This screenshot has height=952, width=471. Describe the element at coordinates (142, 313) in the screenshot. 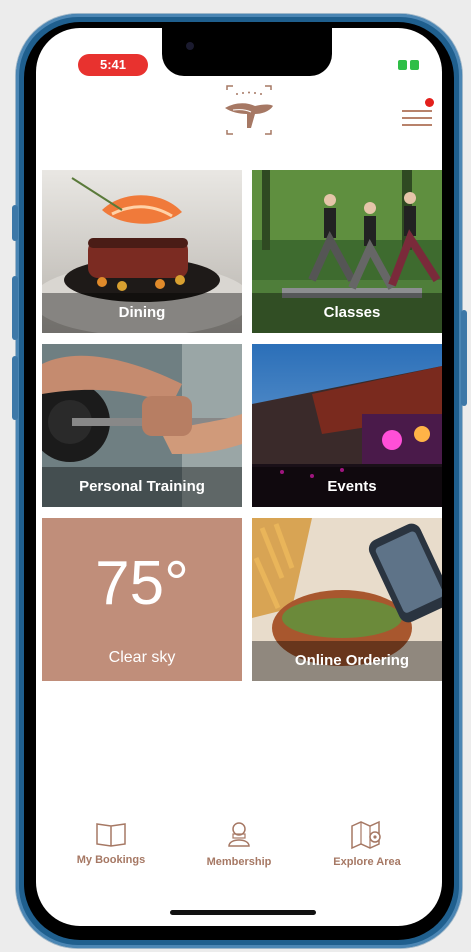

I see `tile-label: Dining` at that location.